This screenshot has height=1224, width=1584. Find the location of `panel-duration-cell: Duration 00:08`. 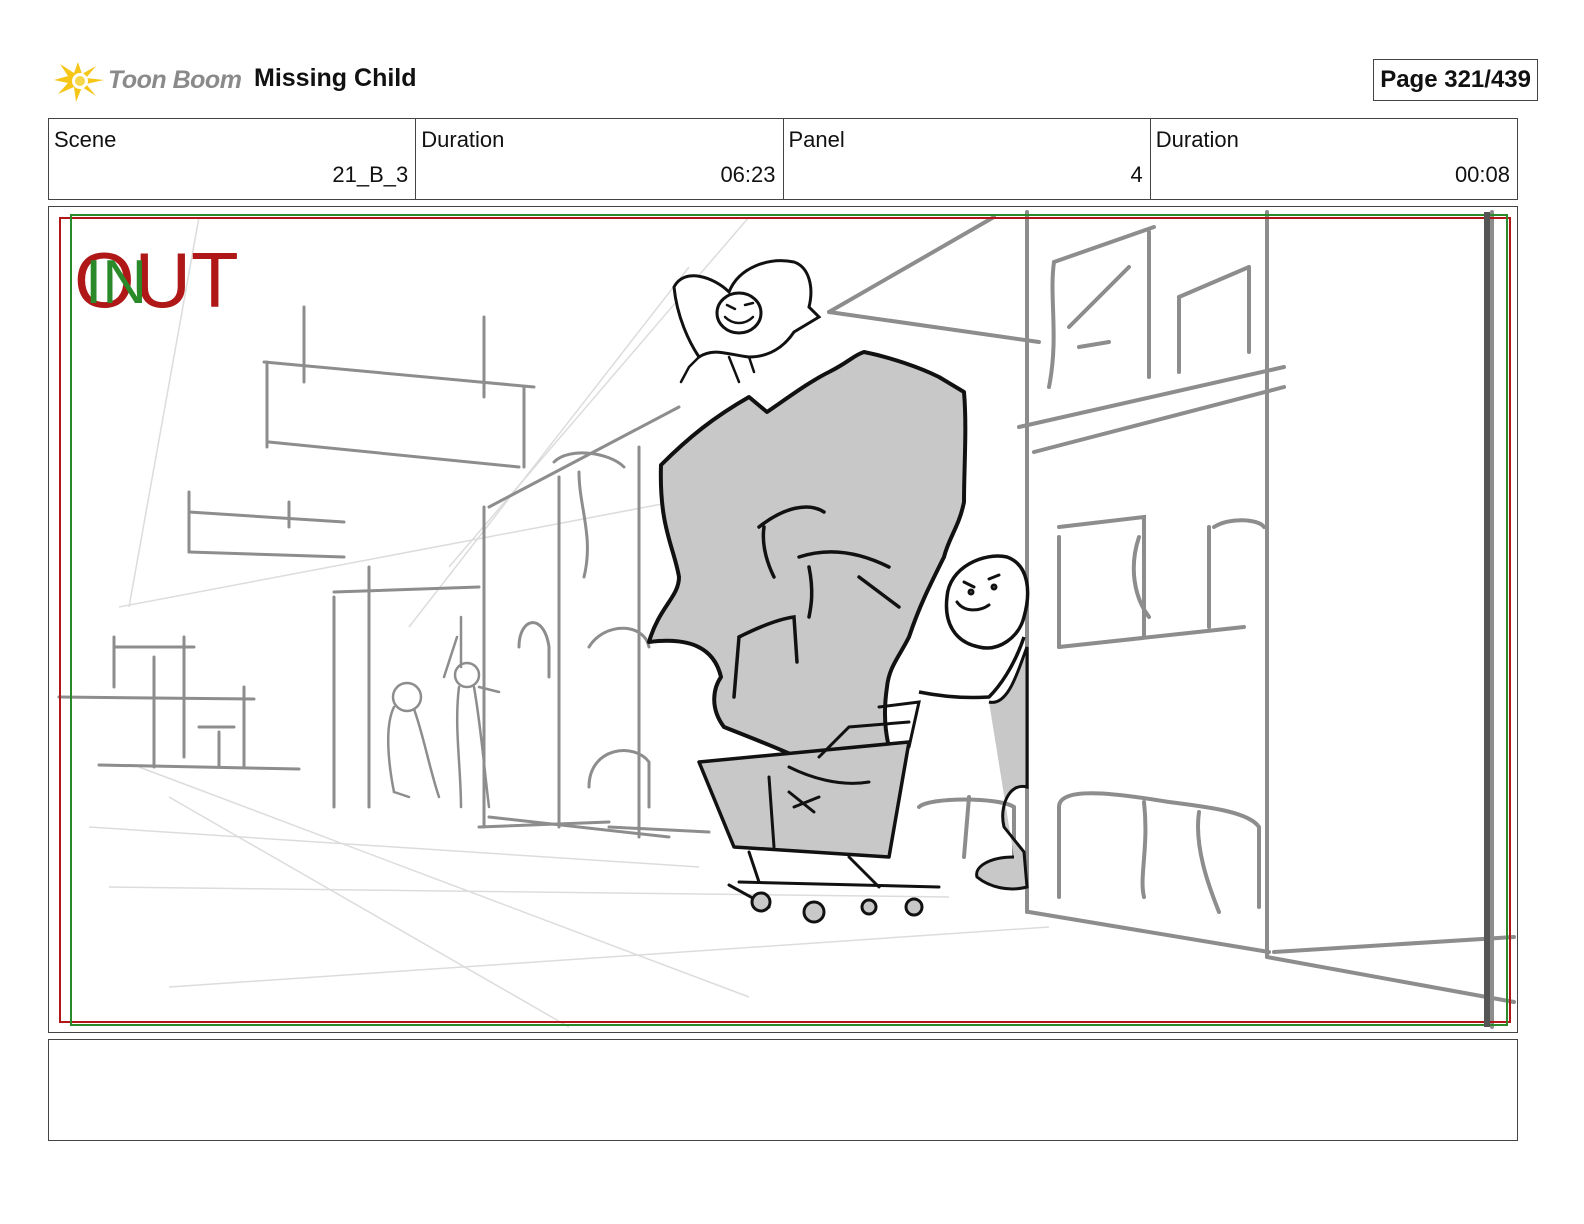

panel-duration-cell: Duration 00:08 is located at coordinates (1334, 159).